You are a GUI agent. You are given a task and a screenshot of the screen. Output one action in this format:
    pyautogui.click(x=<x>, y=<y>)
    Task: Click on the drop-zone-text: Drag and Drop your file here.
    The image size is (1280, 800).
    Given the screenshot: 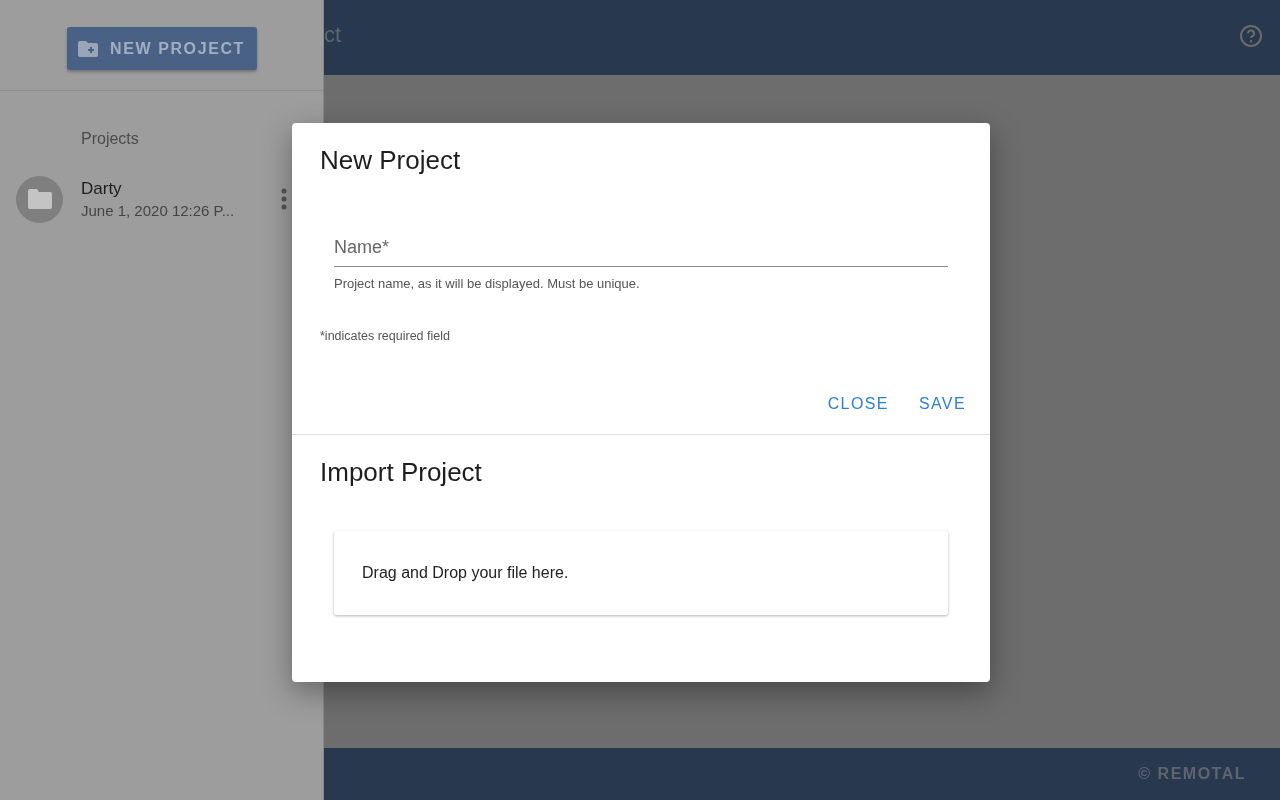 What is the action you would take?
    pyautogui.click(x=465, y=573)
    